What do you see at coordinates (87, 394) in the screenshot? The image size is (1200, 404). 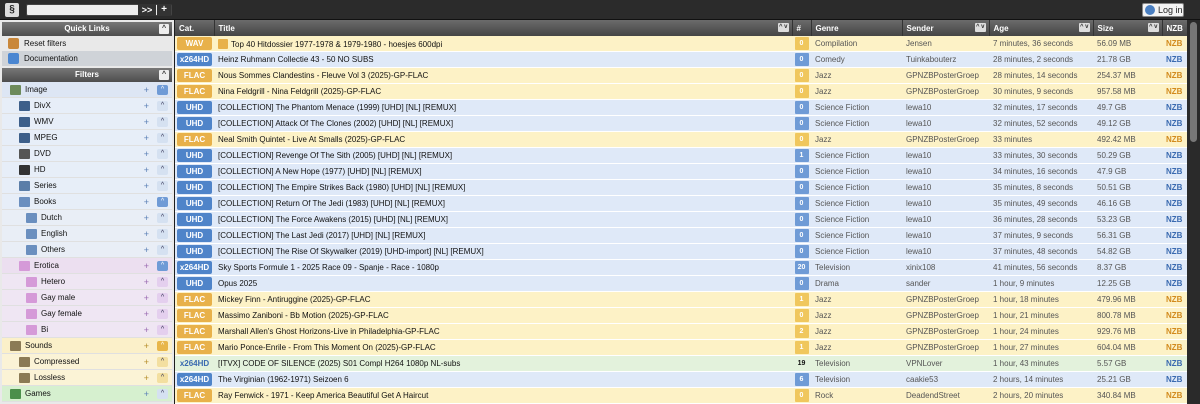 I see `filter-item: Games + ^` at bounding box center [87, 394].